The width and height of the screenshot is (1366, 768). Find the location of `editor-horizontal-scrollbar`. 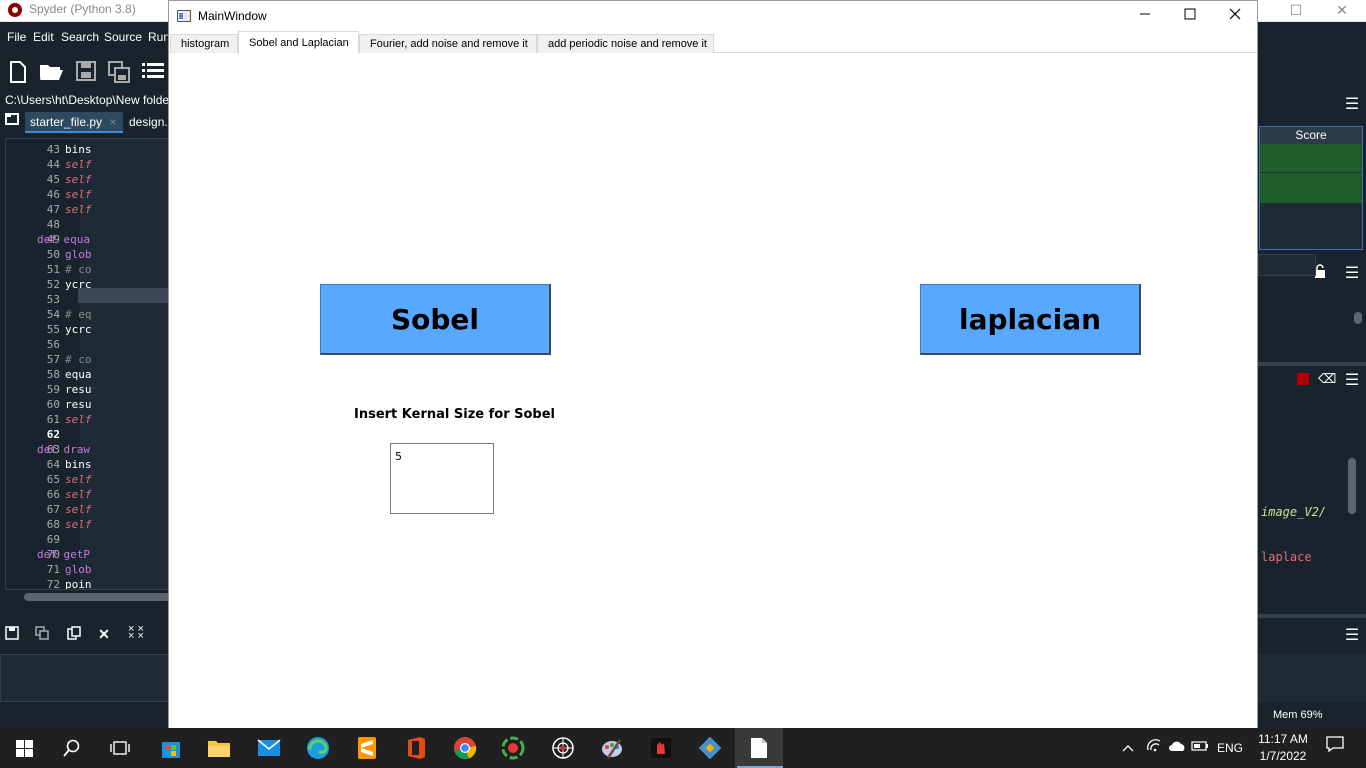

editor-horizontal-scrollbar is located at coordinates (90, 597).